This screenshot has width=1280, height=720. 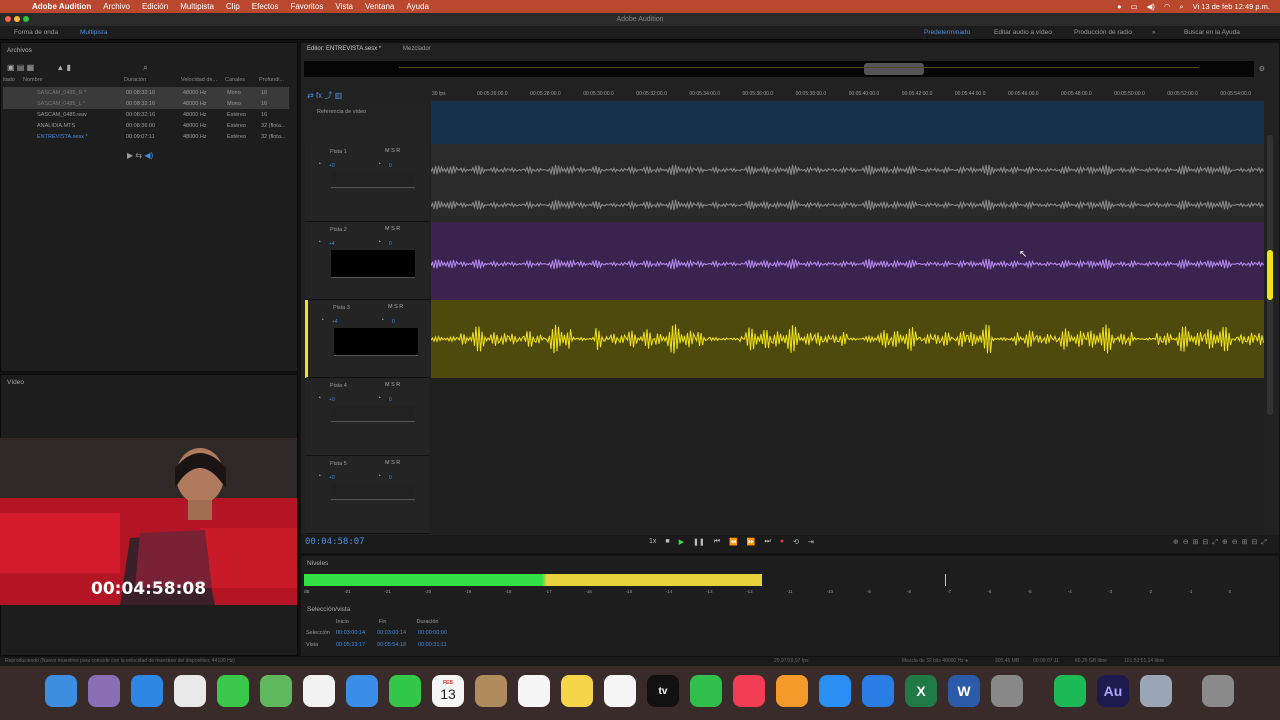 I want to click on notes-icon, so click(x=577, y=691).